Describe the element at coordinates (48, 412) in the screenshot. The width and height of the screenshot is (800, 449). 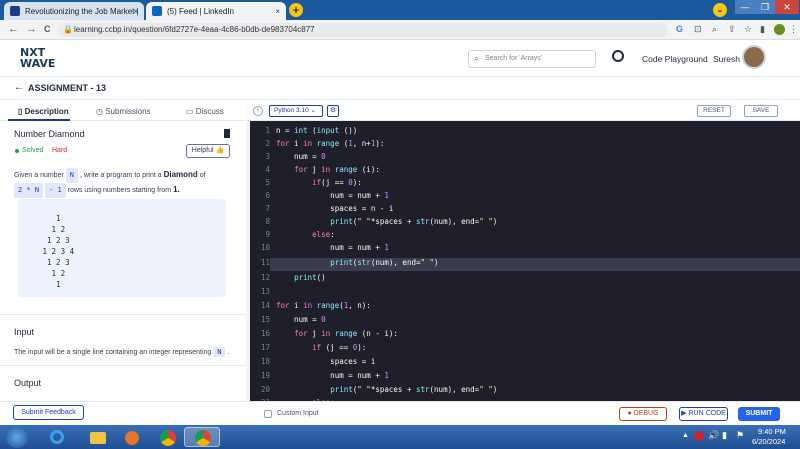
I see `submit-feedback-button: Submit Feedback` at that location.